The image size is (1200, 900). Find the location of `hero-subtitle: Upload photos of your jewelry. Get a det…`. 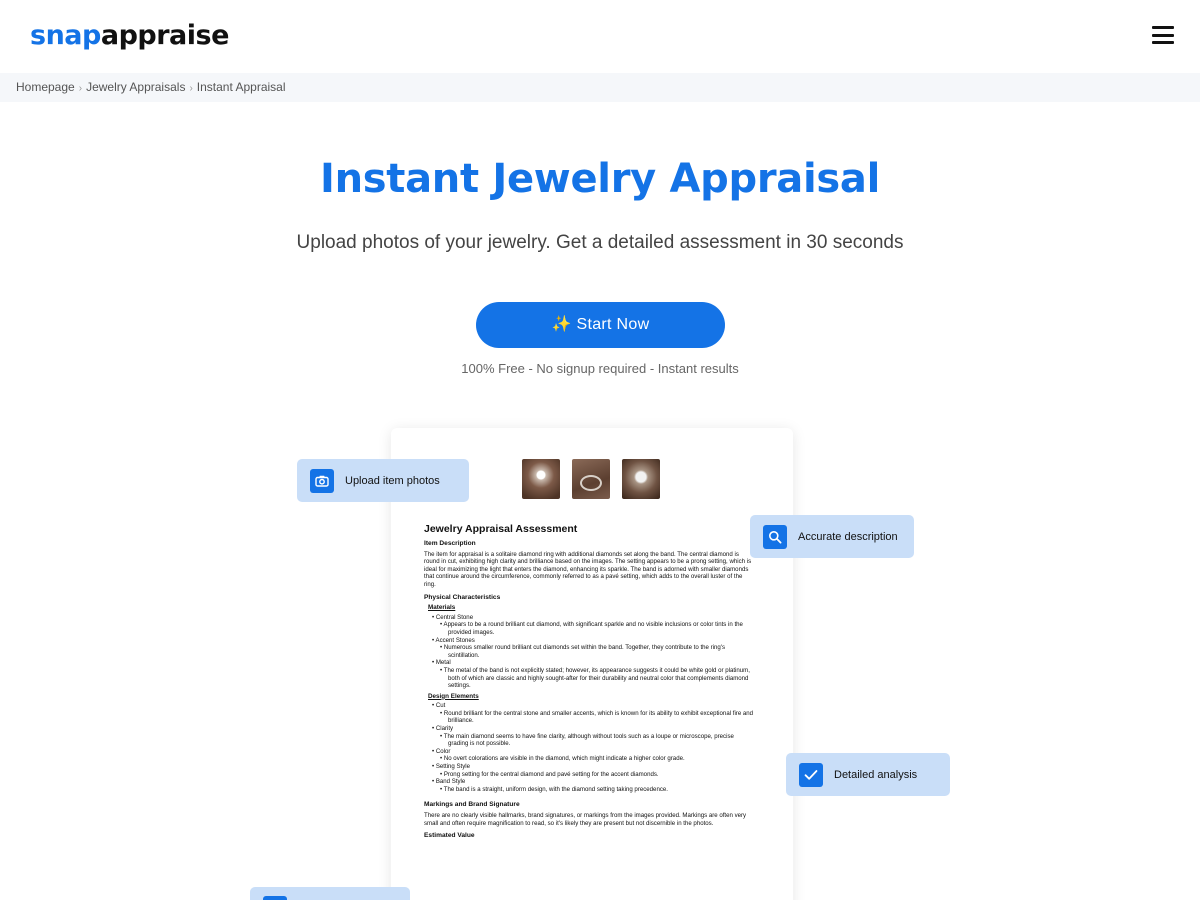

hero-subtitle: Upload photos of your jewelry. Get a det… is located at coordinates (600, 242).